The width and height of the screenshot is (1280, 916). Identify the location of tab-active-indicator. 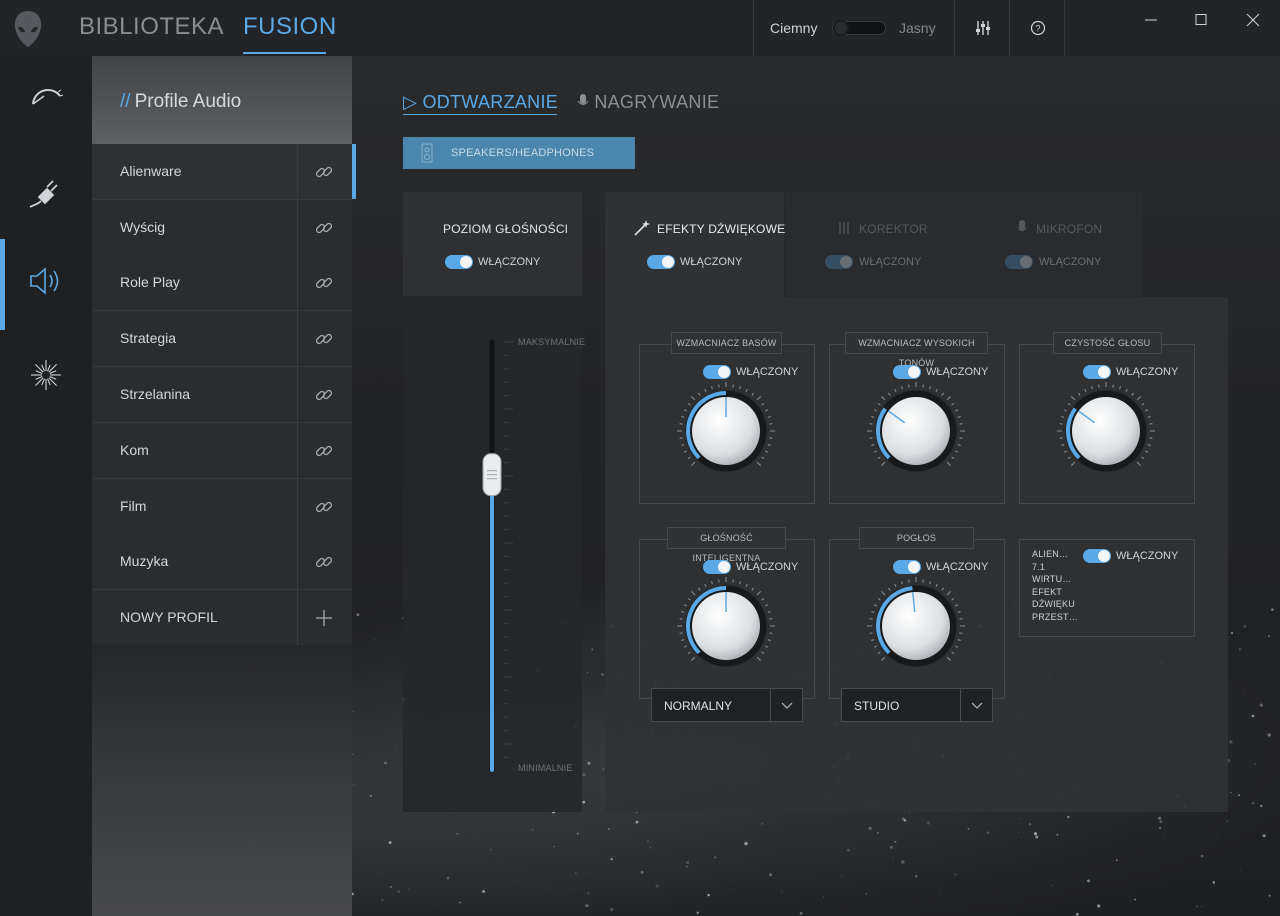
(480, 114).